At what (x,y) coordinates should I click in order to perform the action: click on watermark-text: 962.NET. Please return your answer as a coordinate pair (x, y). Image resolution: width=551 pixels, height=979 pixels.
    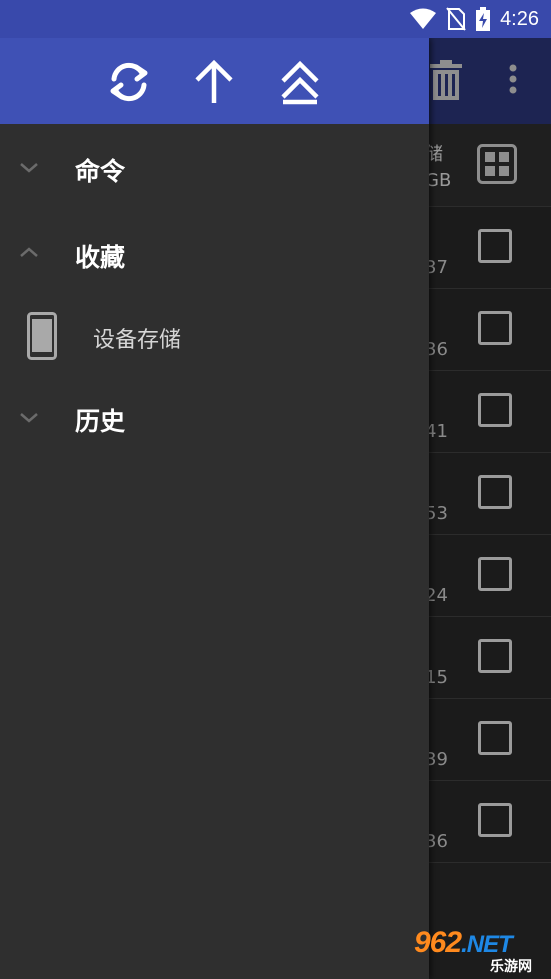
    Looking at the image, I should click on (463, 943).